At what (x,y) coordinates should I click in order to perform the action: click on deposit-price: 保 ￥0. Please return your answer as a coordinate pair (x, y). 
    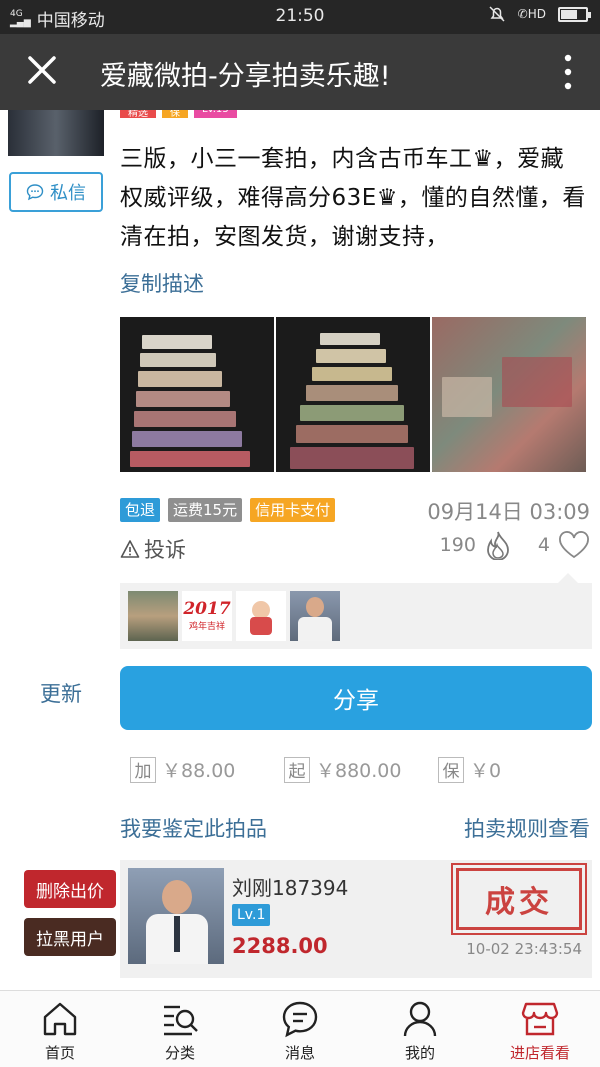
    Looking at the image, I should click on (515, 769).